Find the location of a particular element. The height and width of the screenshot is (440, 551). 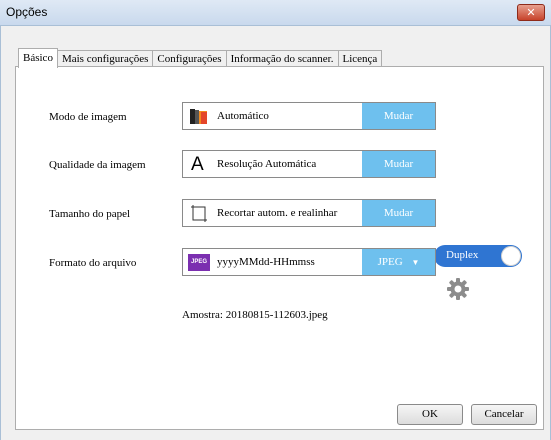

tab-configuracoes: Configurações is located at coordinates (189, 58).